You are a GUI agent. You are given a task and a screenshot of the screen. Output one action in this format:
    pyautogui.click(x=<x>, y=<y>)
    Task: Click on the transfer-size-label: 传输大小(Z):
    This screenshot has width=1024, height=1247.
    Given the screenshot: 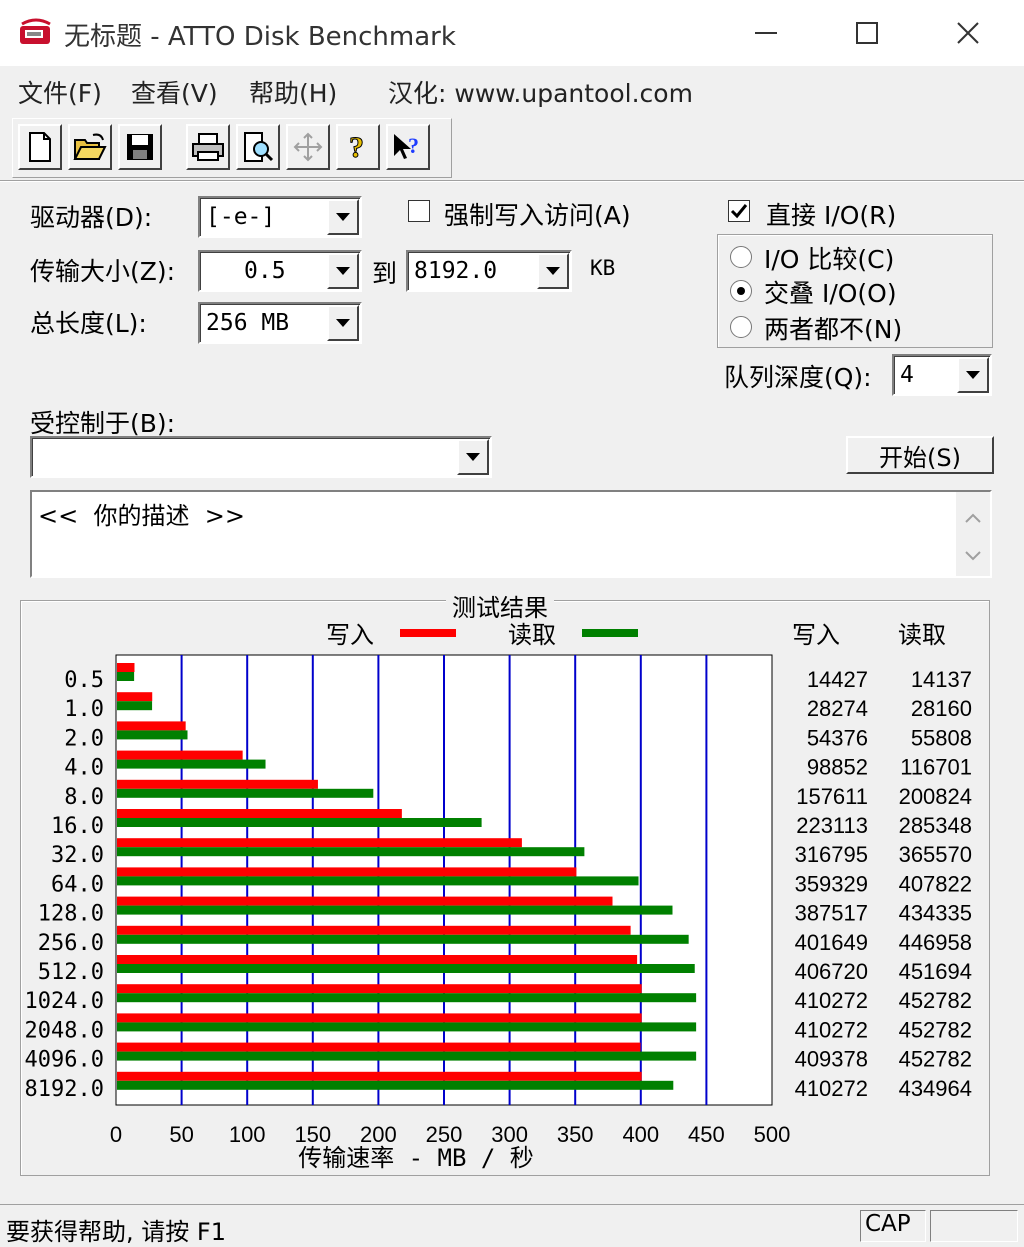 What is the action you would take?
    pyautogui.click(x=103, y=271)
    